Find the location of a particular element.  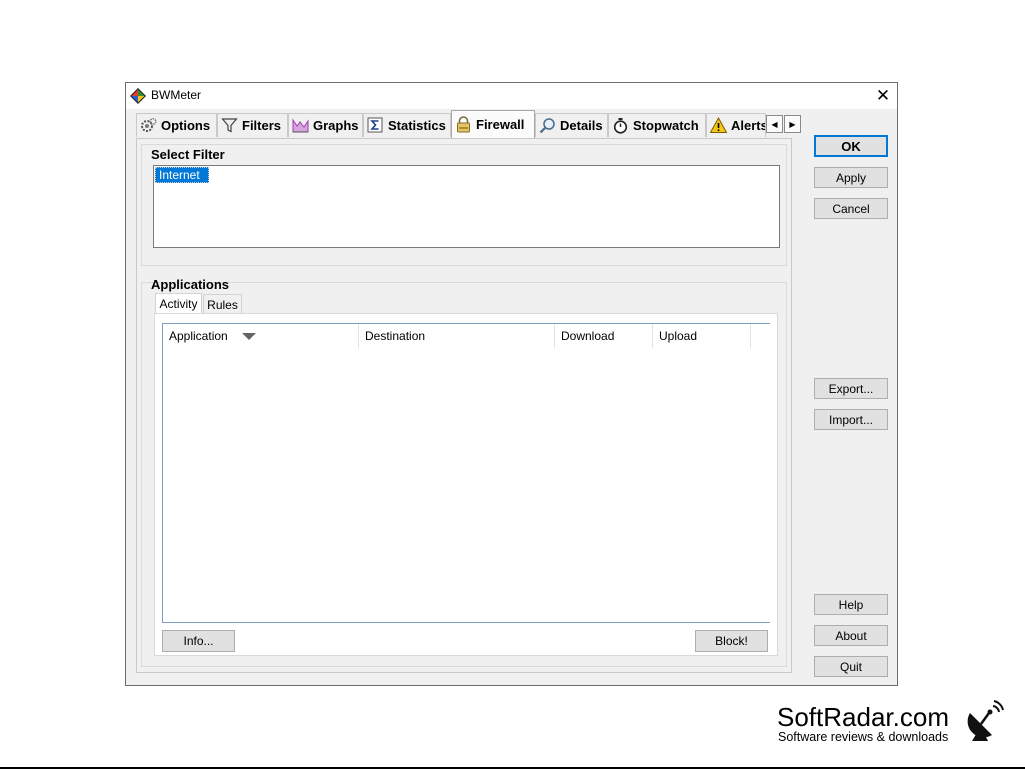

tab-label: Details is located at coordinates (581, 125).